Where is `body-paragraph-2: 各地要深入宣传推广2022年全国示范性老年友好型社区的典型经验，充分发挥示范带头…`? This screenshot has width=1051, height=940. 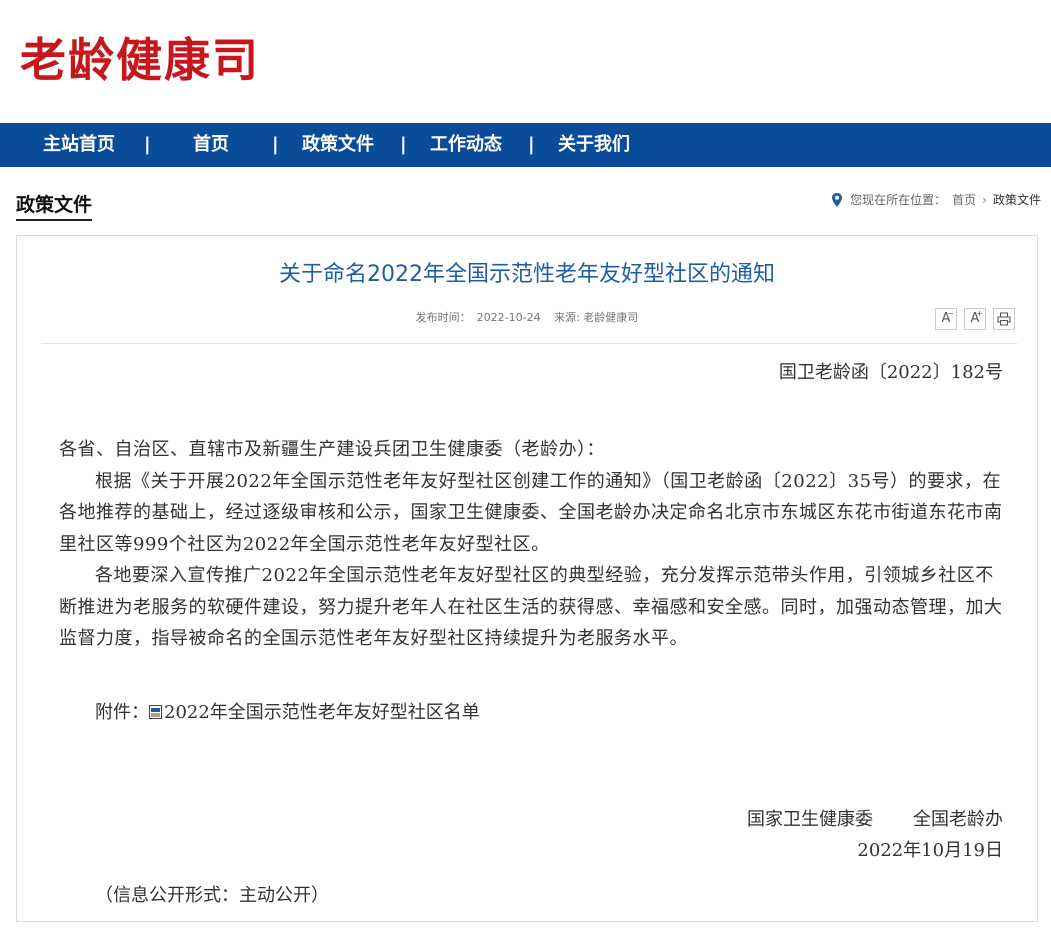
body-paragraph-2: 各地要深入宣传推广2022年全国示范性老年友好型社区的典型经验，充分发挥示范带头… is located at coordinates (531, 607).